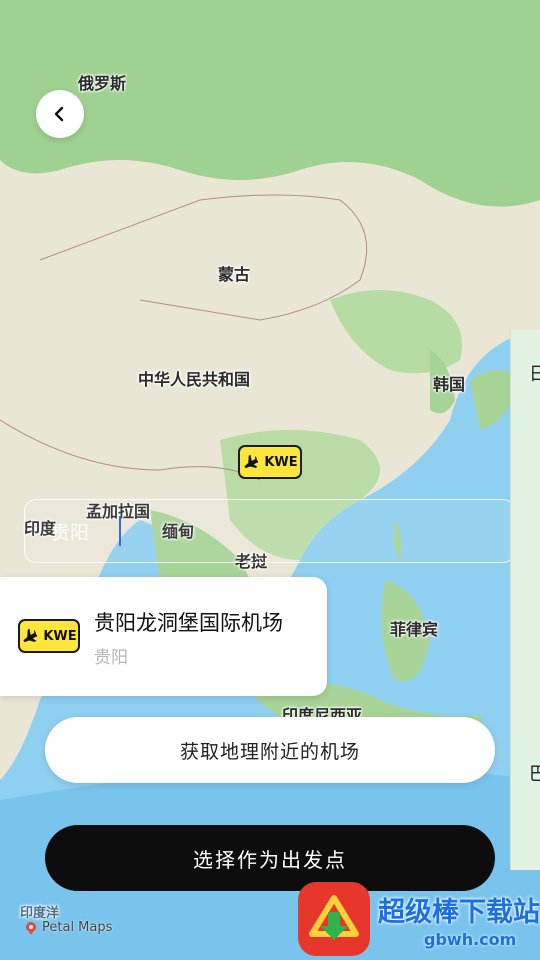 The height and width of the screenshot is (960, 540). I want to click on search-value: 贵阳, so click(70, 533).